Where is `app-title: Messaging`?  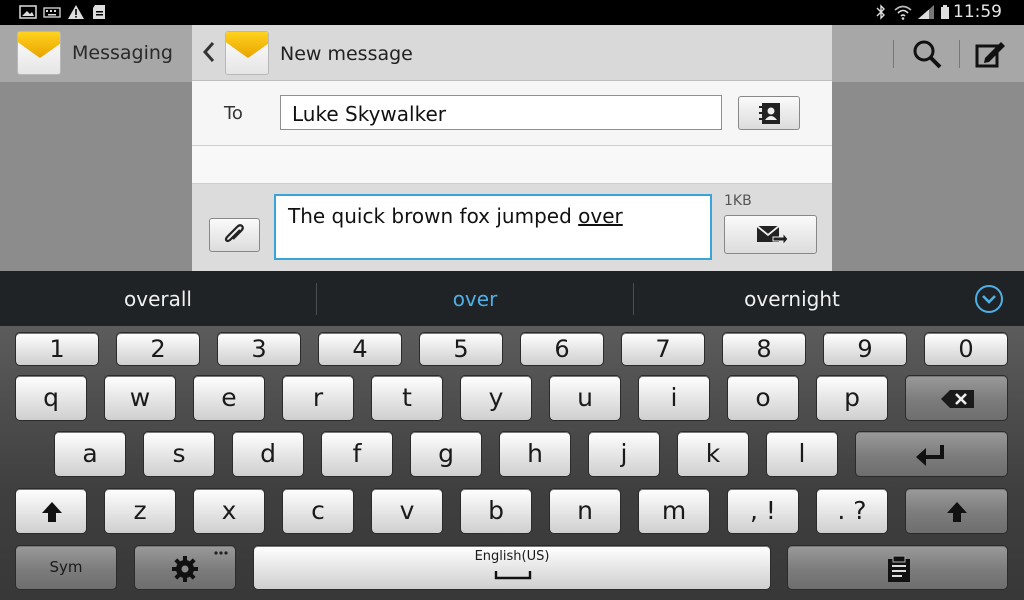 app-title: Messaging is located at coordinates (122, 53).